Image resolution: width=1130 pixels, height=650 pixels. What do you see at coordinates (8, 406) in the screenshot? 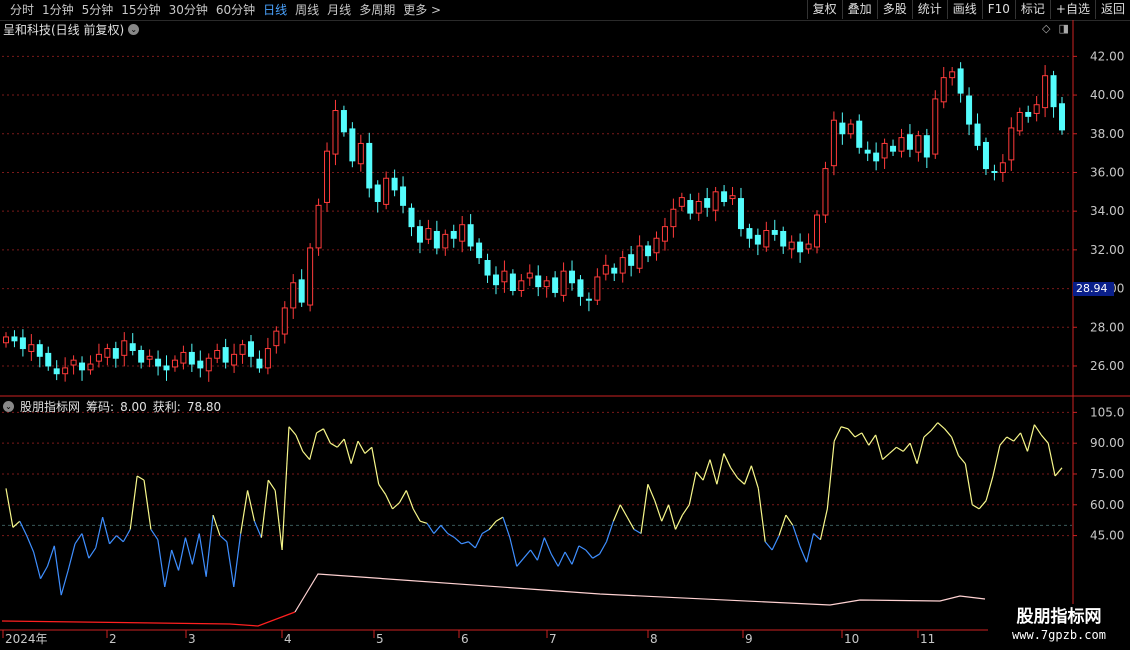
I see `chevron-down-icon: ⌄` at bounding box center [8, 406].